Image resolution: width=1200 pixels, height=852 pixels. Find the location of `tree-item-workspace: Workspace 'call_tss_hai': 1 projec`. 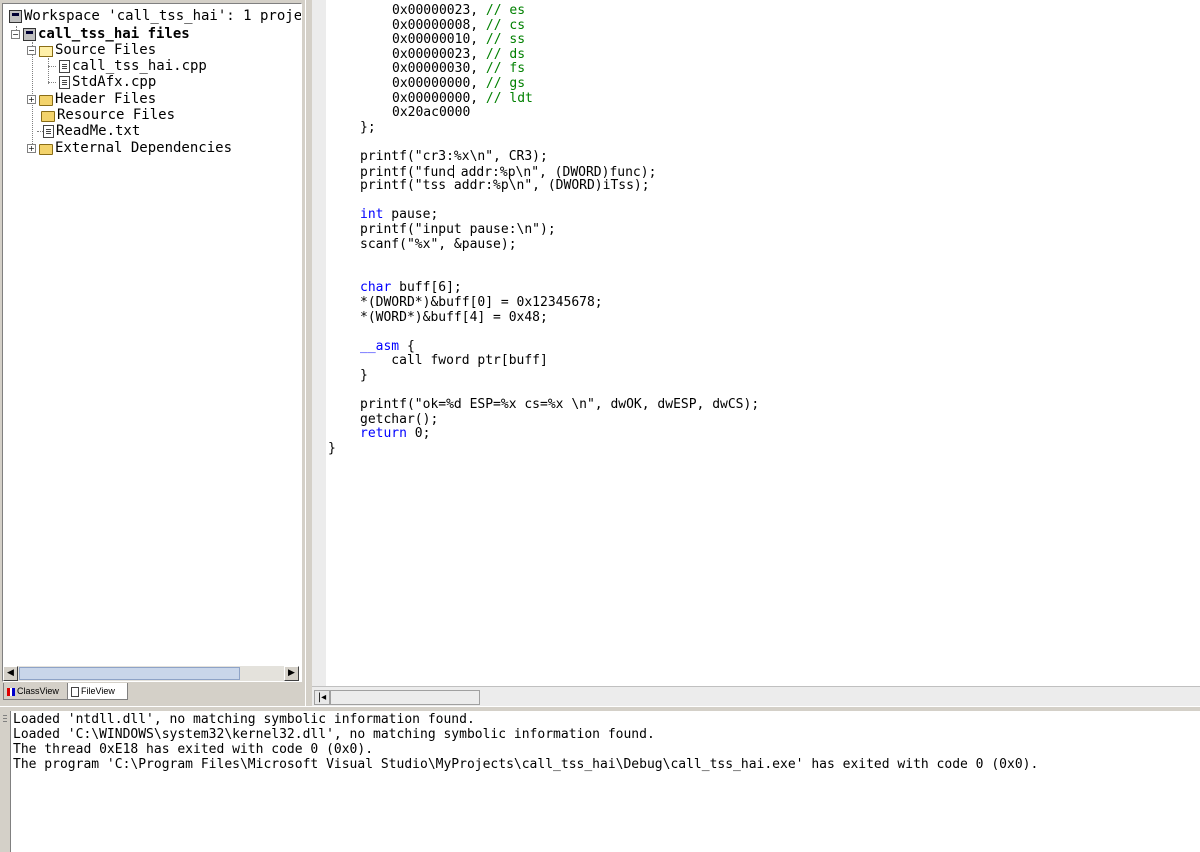

tree-item-workspace: Workspace 'call_tss_hai': 1 projec is located at coordinates (155, 16).